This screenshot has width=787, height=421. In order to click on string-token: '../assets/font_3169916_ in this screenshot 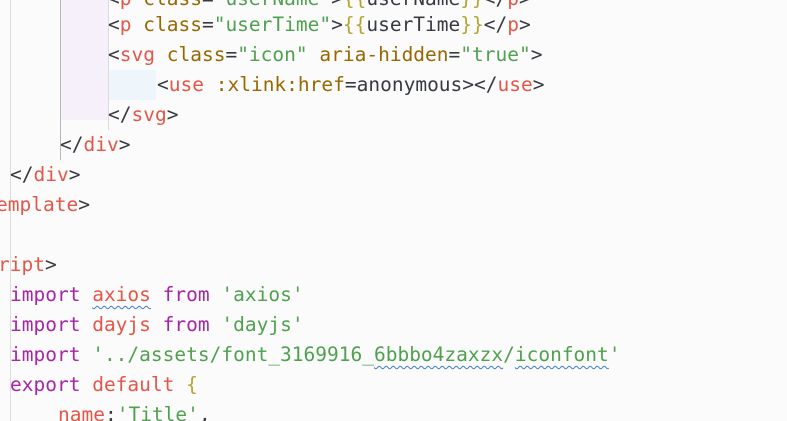, I will do `click(233, 354)`.